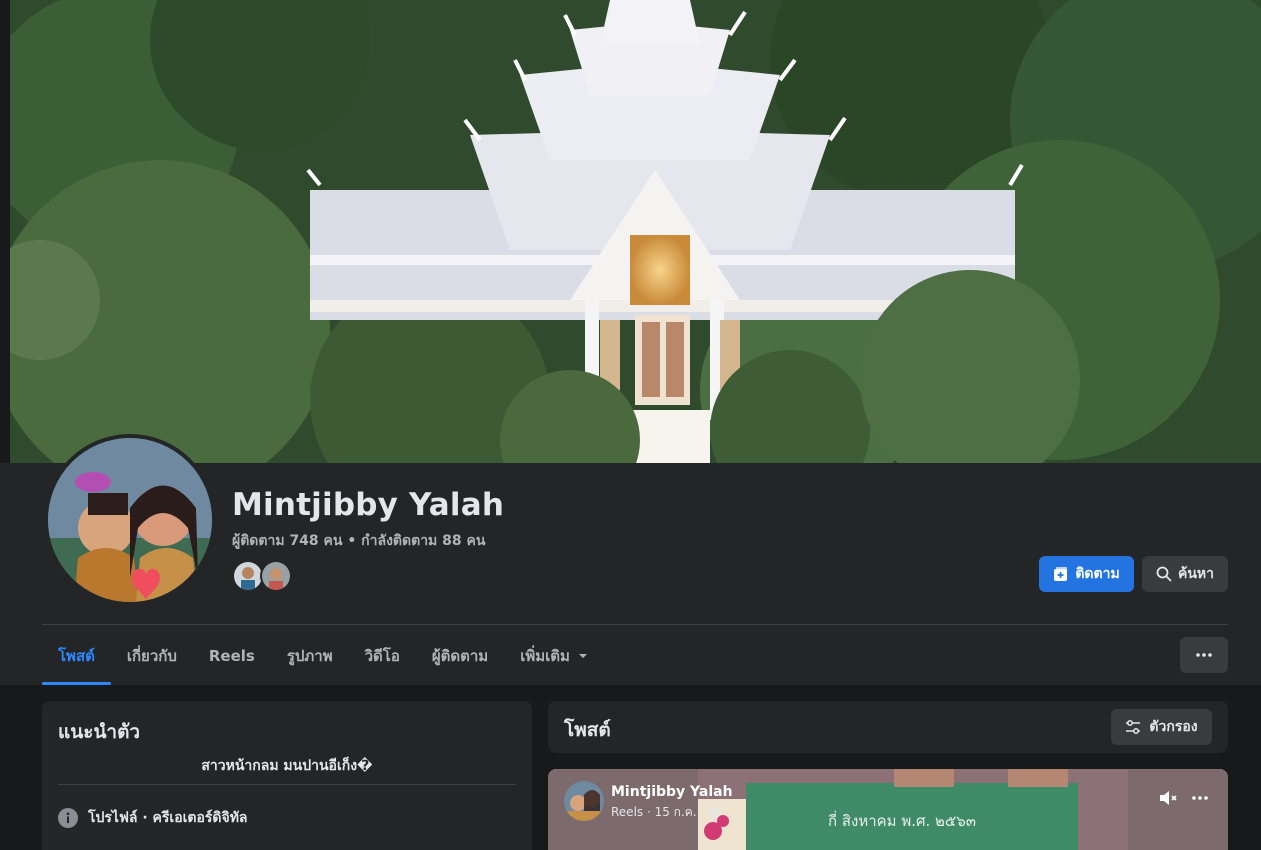  I want to click on more-dots-icon, so click(1204, 655).